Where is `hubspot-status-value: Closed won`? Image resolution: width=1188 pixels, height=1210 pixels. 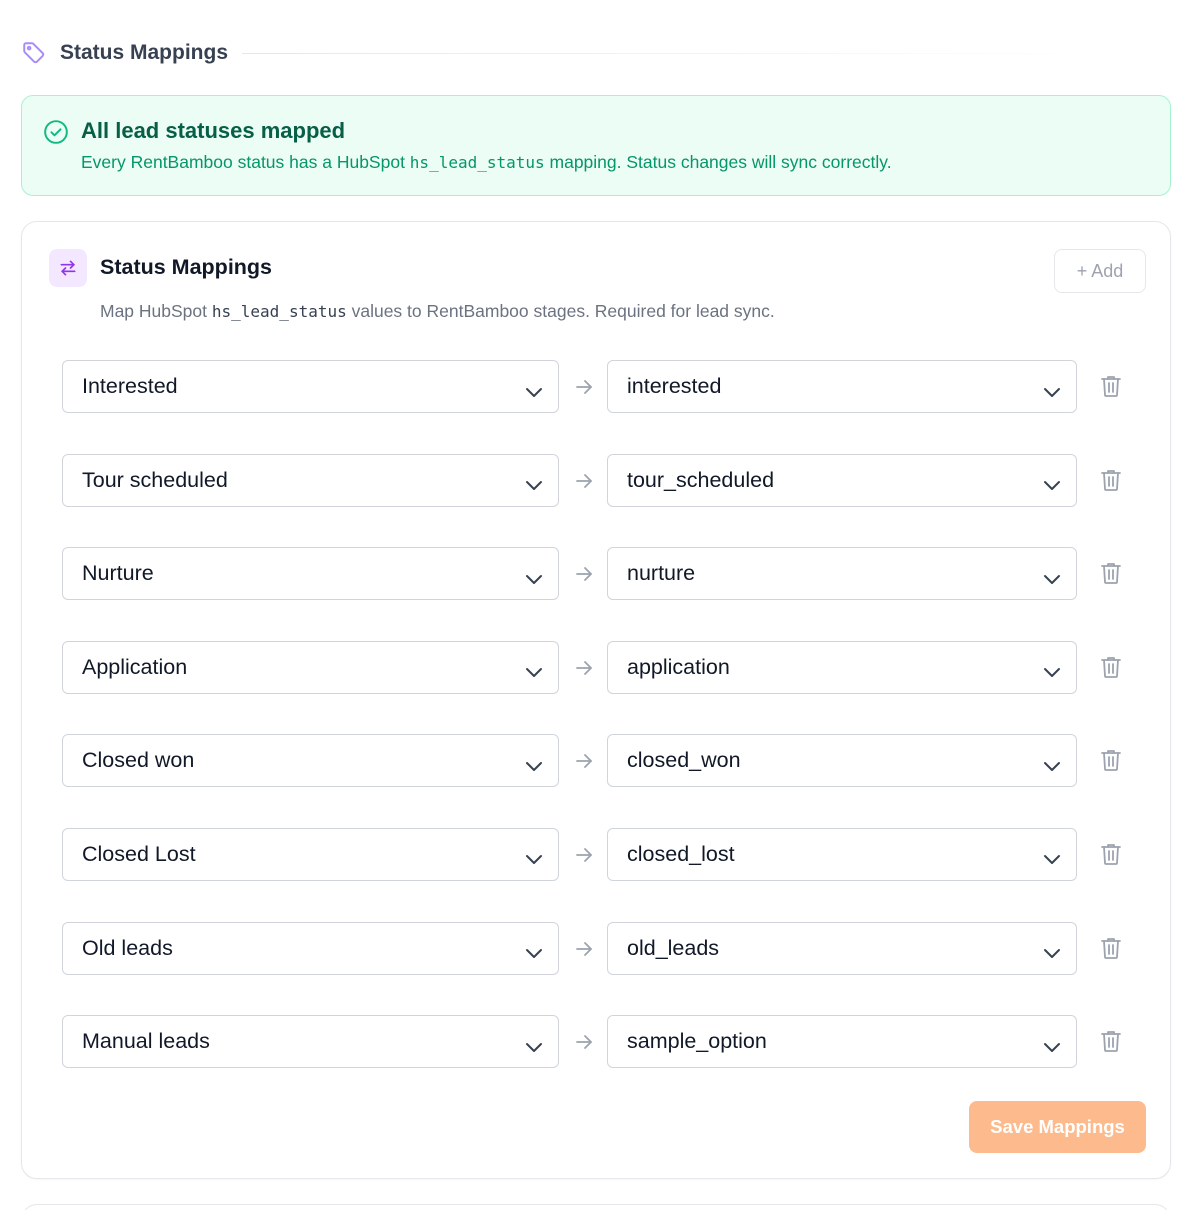
hubspot-status-value: Closed won is located at coordinates (138, 760).